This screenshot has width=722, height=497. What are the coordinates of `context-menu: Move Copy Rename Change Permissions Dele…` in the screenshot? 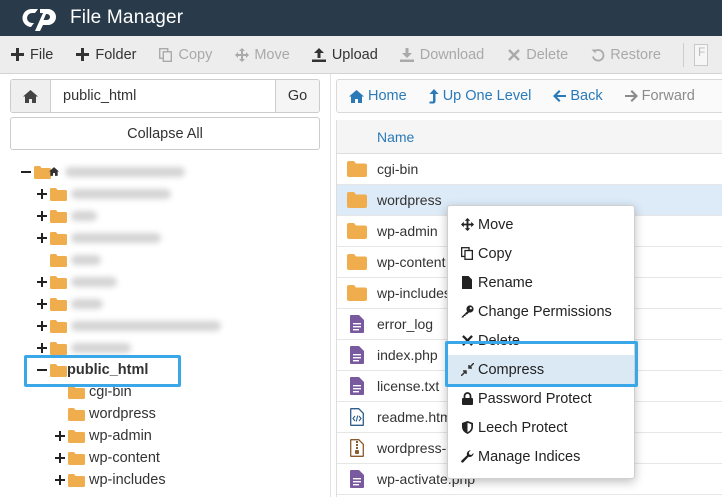 It's located at (541, 342).